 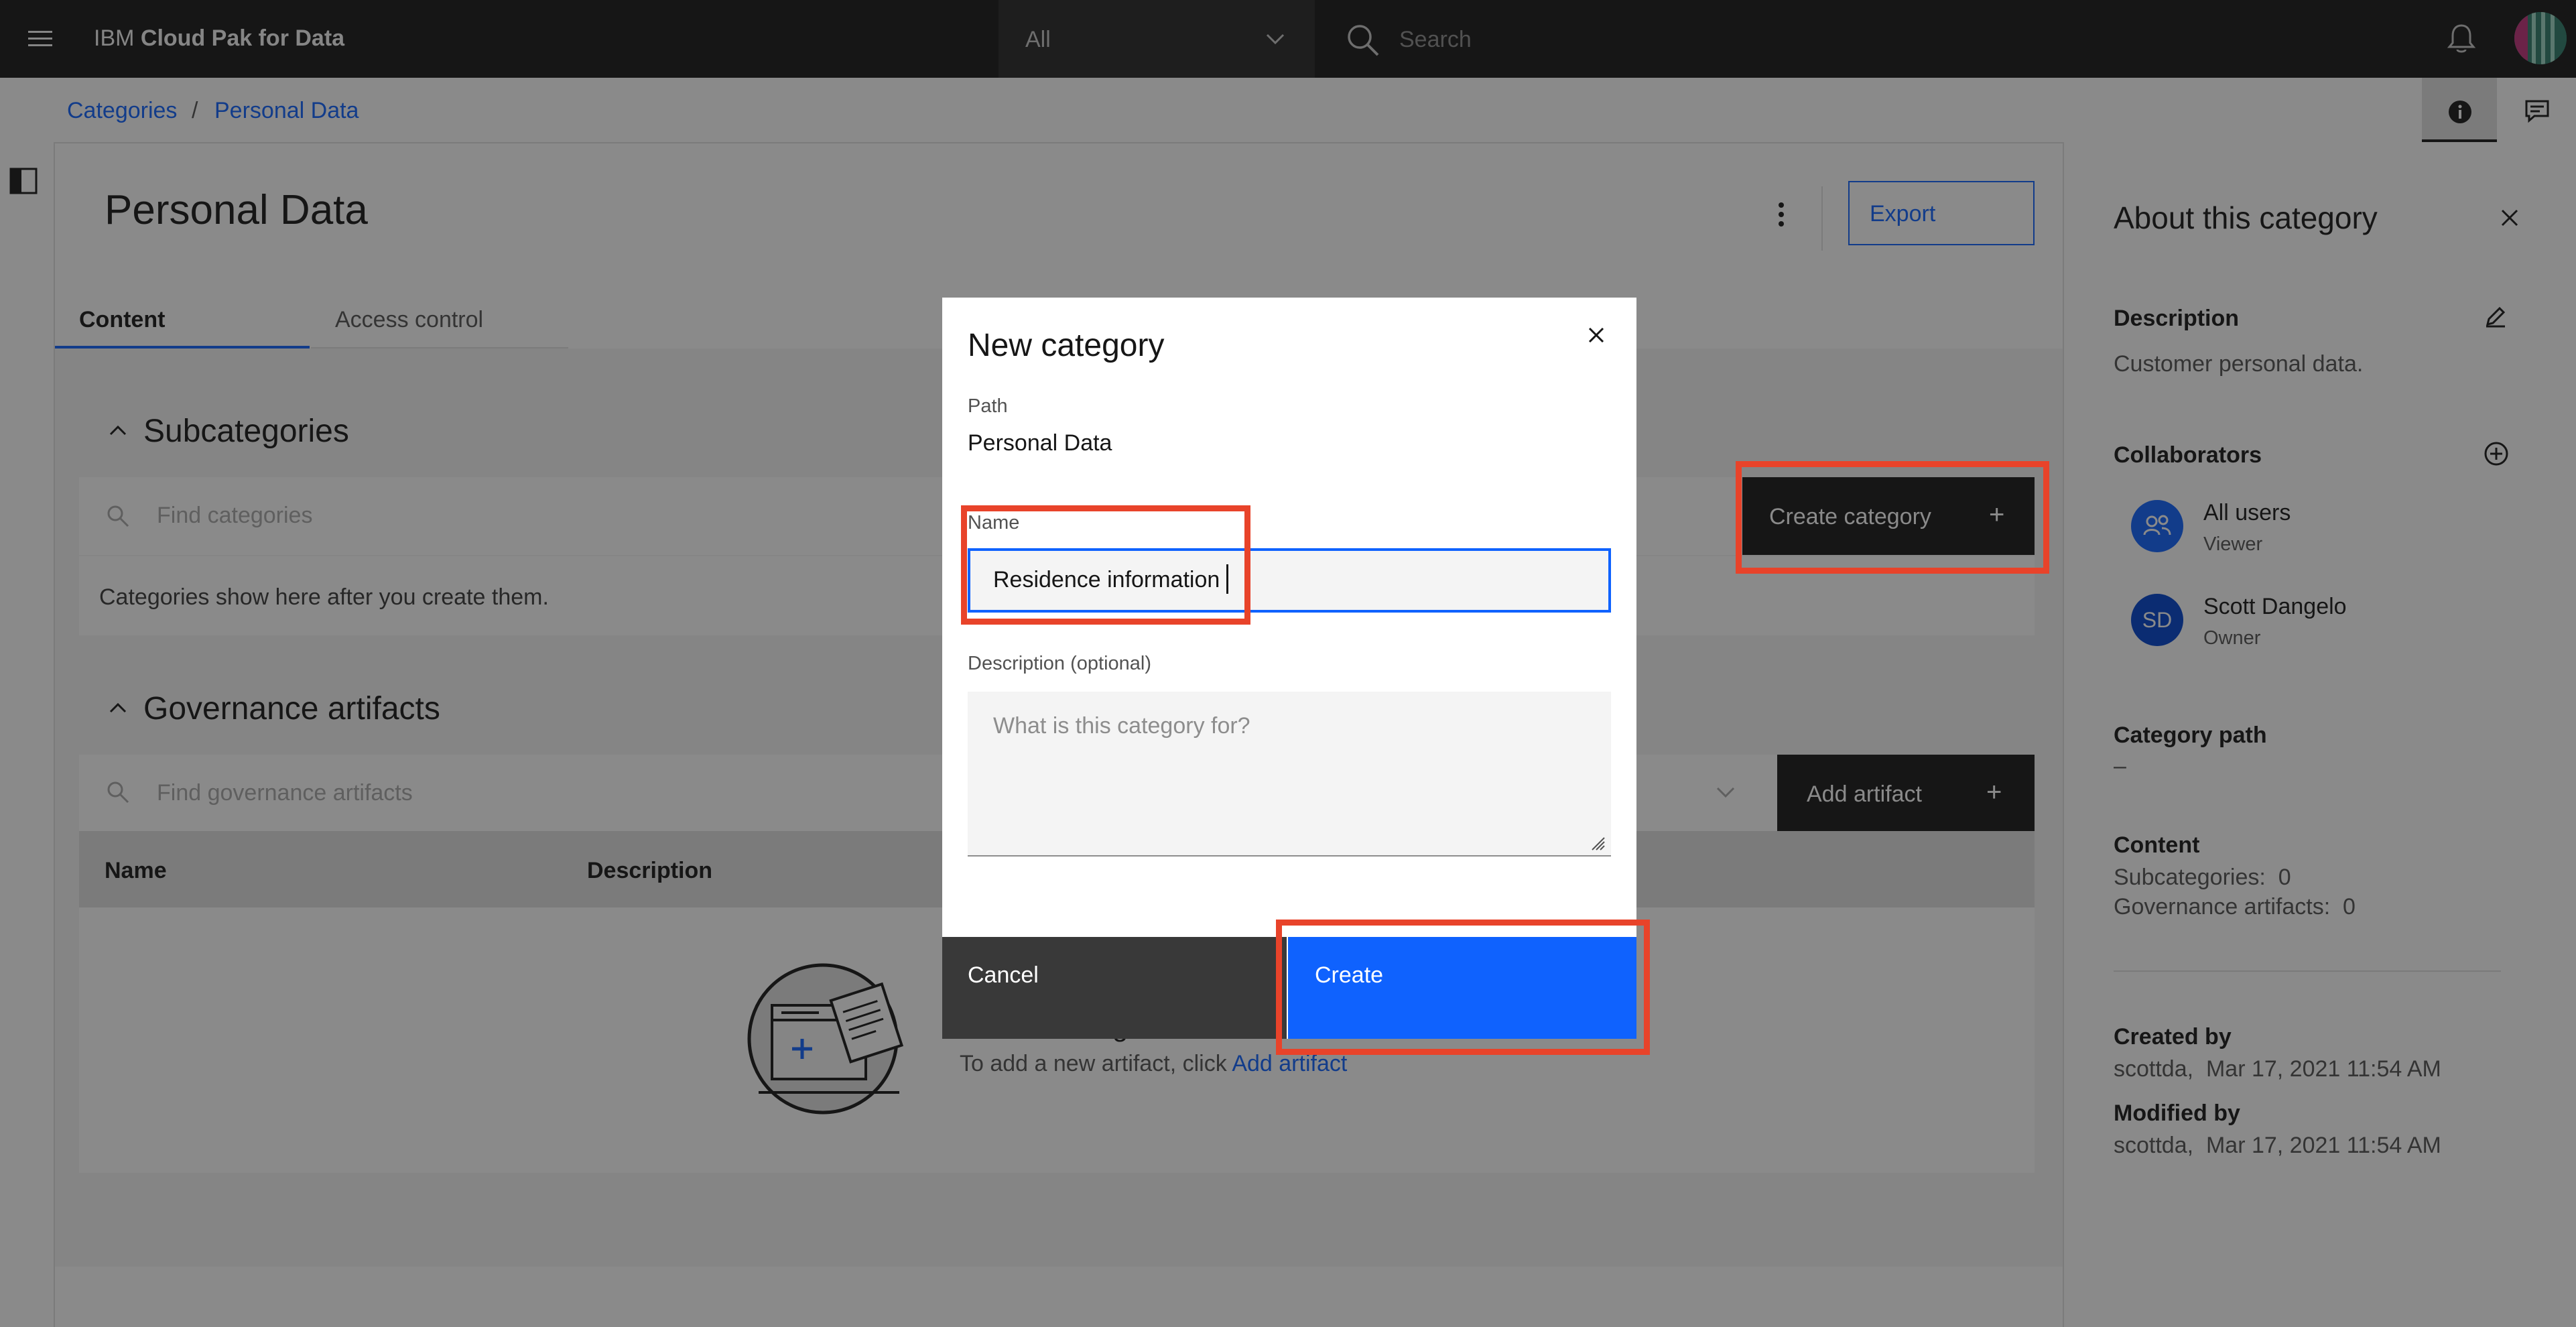 I want to click on resize-handle-icon, so click(x=1598, y=843).